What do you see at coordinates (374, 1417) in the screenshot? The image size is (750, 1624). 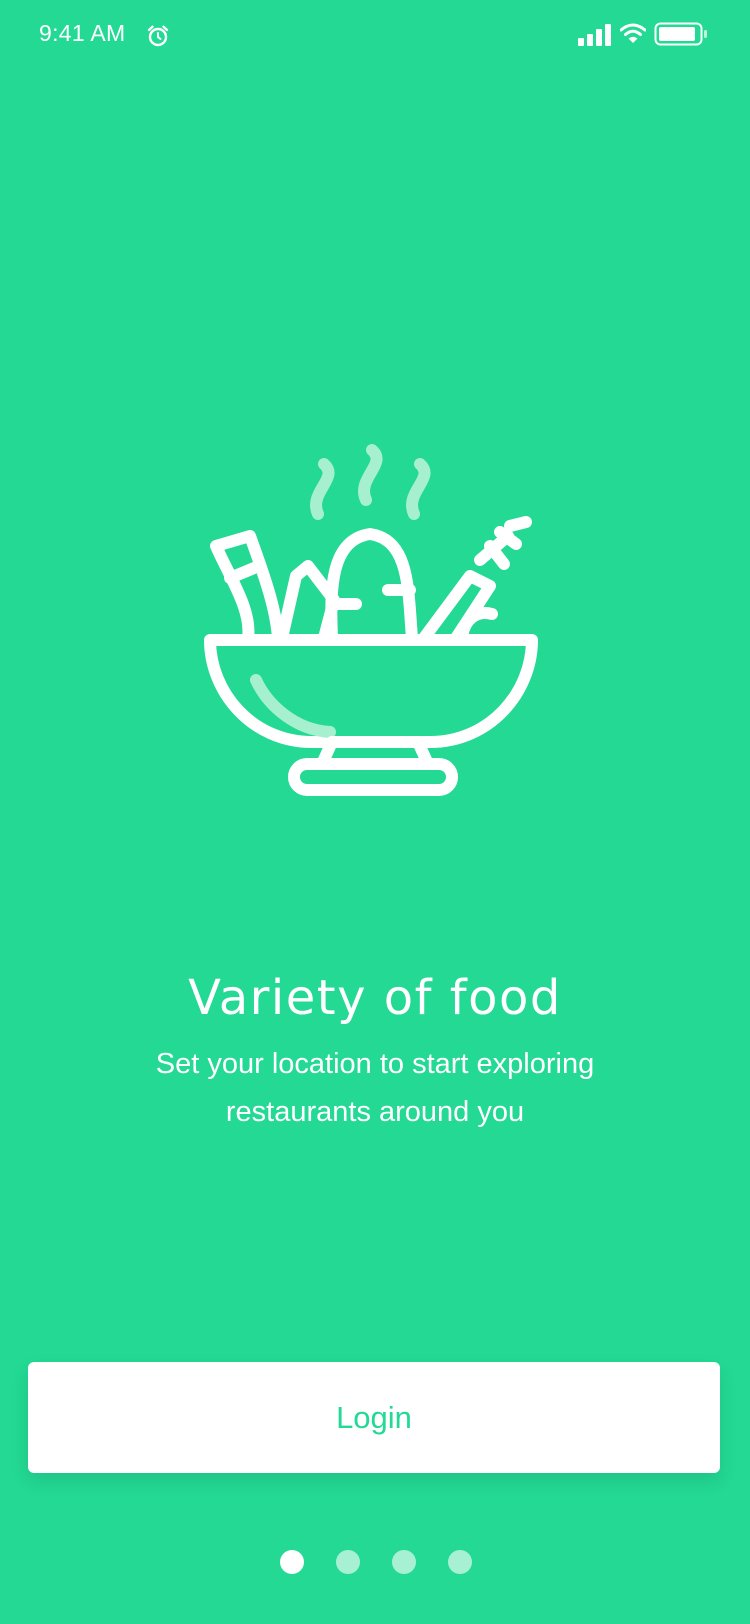 I see `login-button: Login` at bounding box center [374, 1417].